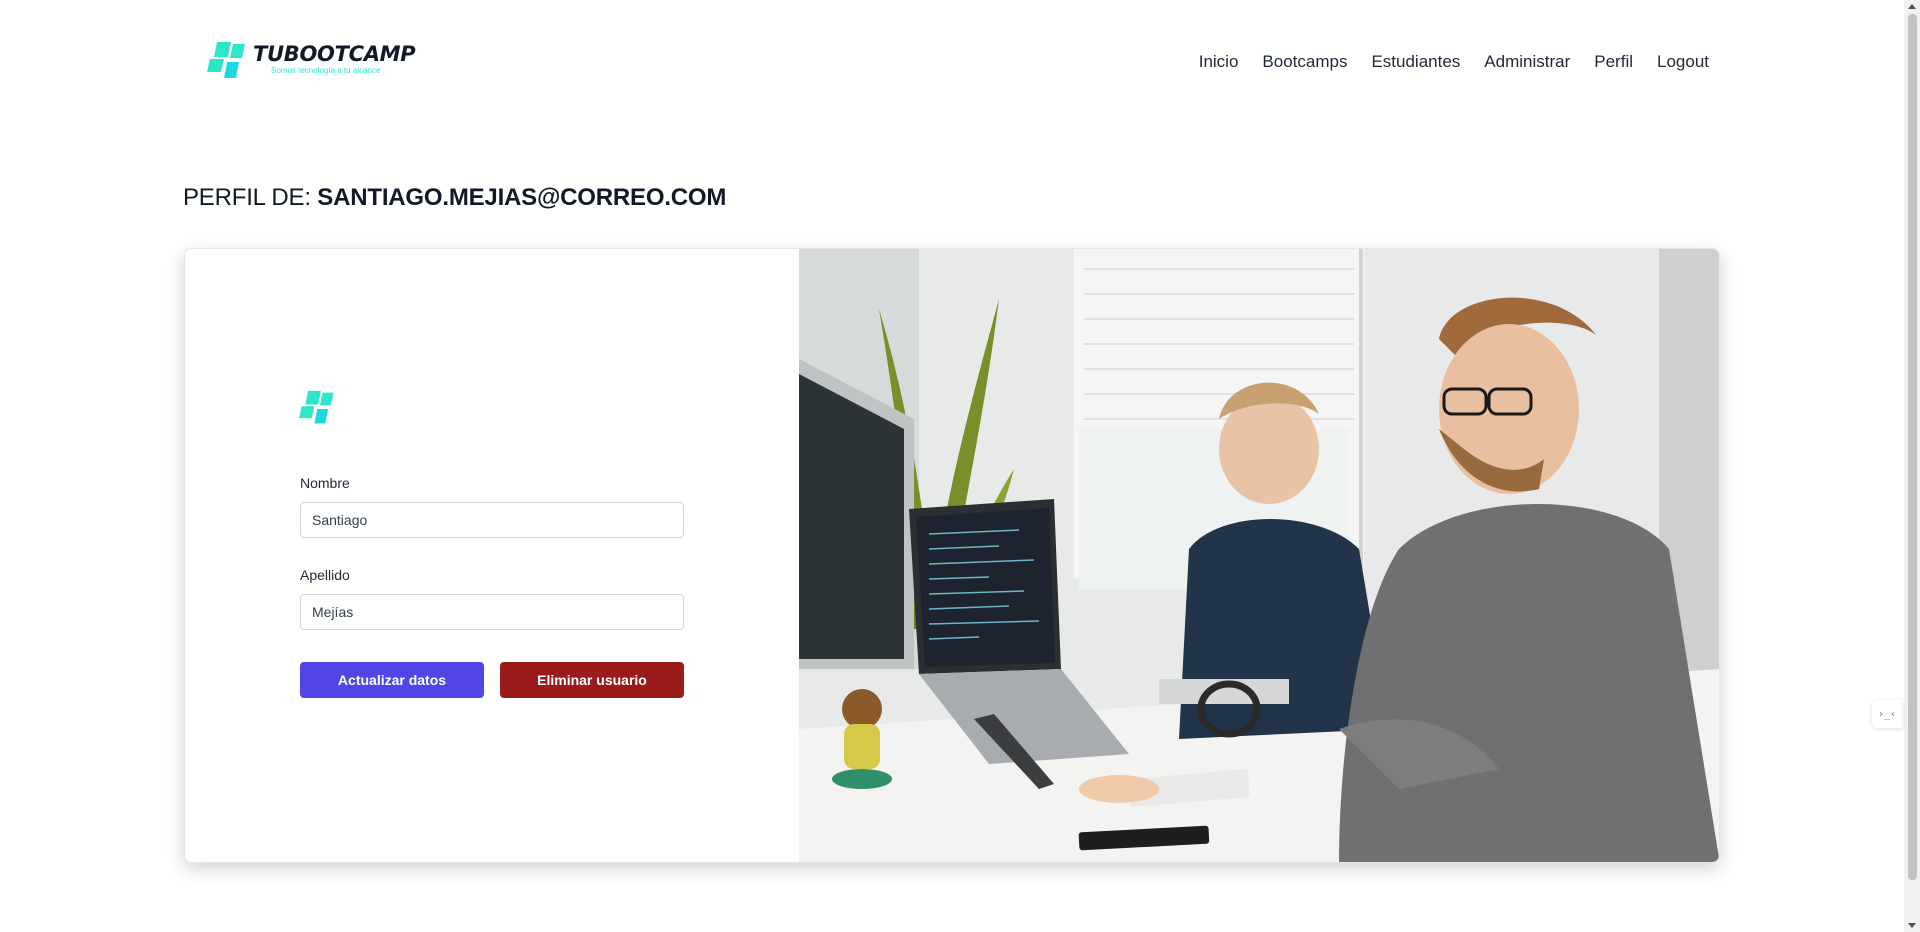  Describe the element at coordinates (1415, 62) in the screenshot. I see `nav-link-estudiantes: Estudiantes` at that location.